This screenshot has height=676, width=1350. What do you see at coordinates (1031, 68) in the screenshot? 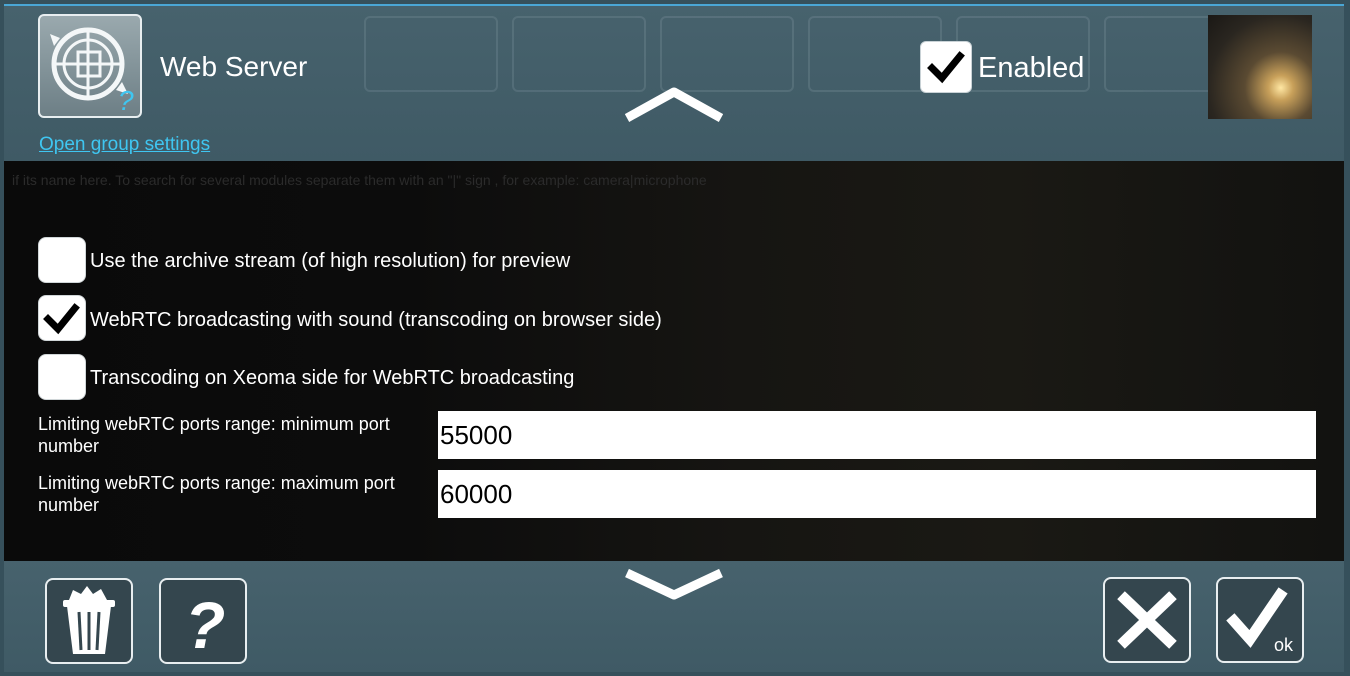
I see `enabled-label: Enabled` at bounding box center [1031, 68].